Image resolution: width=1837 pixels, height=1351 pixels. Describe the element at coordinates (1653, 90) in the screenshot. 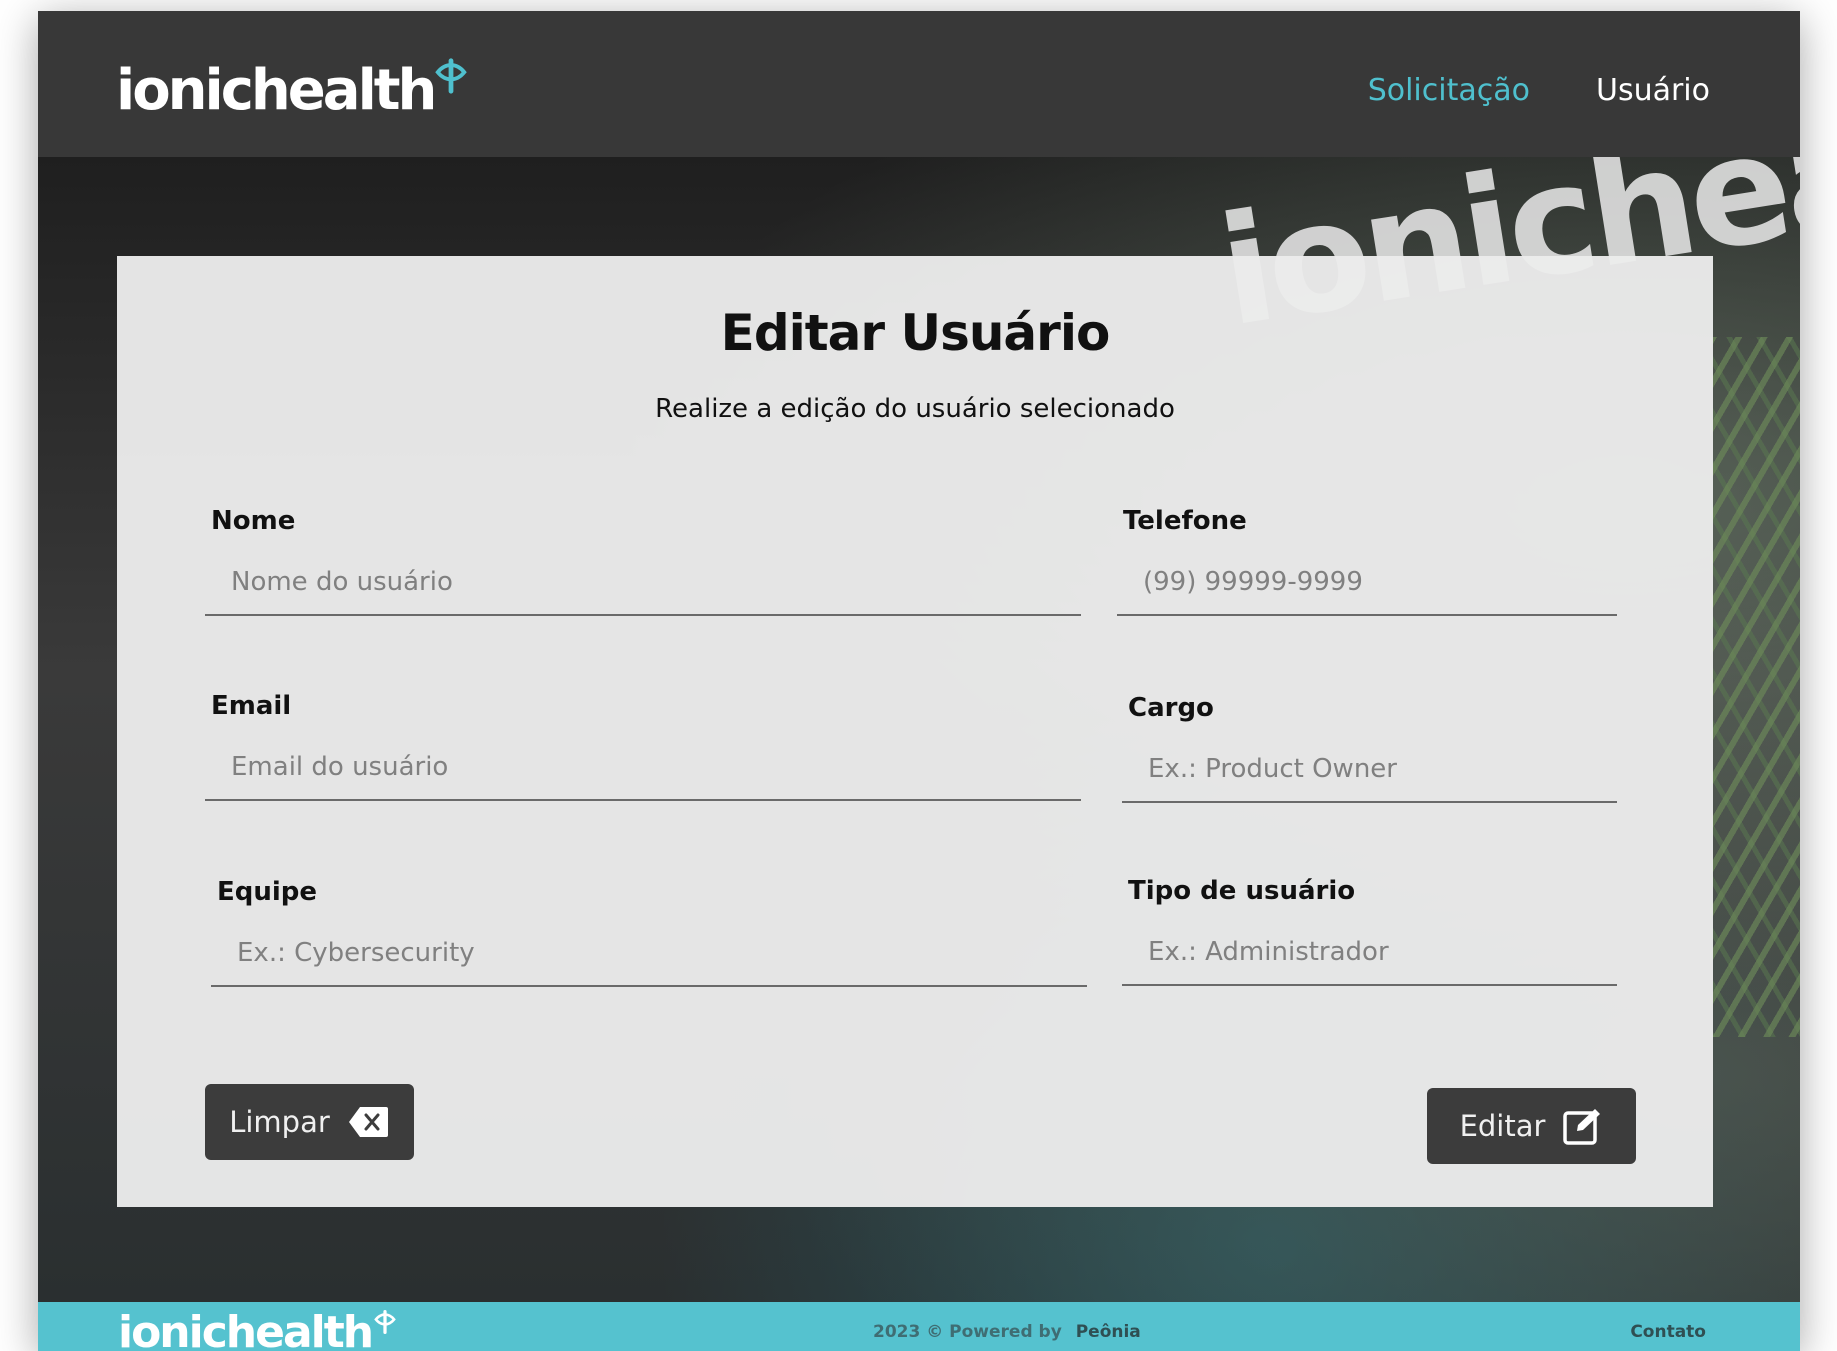

I see `nav-link-usuario: Usuário` at that location.